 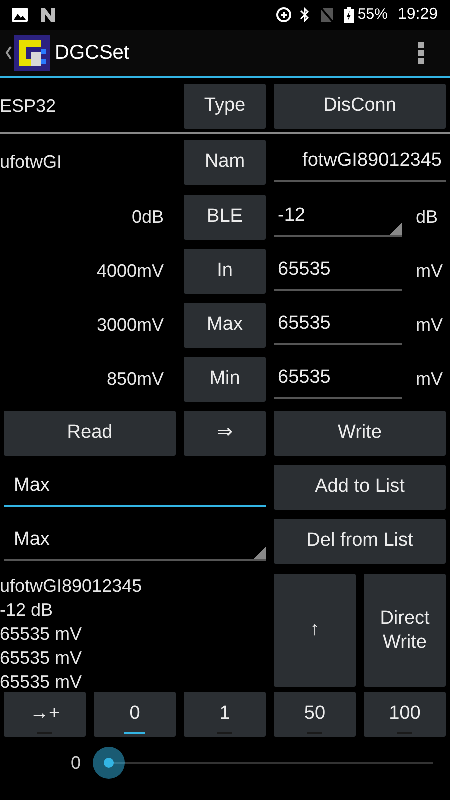 I want to click on device-label: ESP32, so click(x=29, y=106).